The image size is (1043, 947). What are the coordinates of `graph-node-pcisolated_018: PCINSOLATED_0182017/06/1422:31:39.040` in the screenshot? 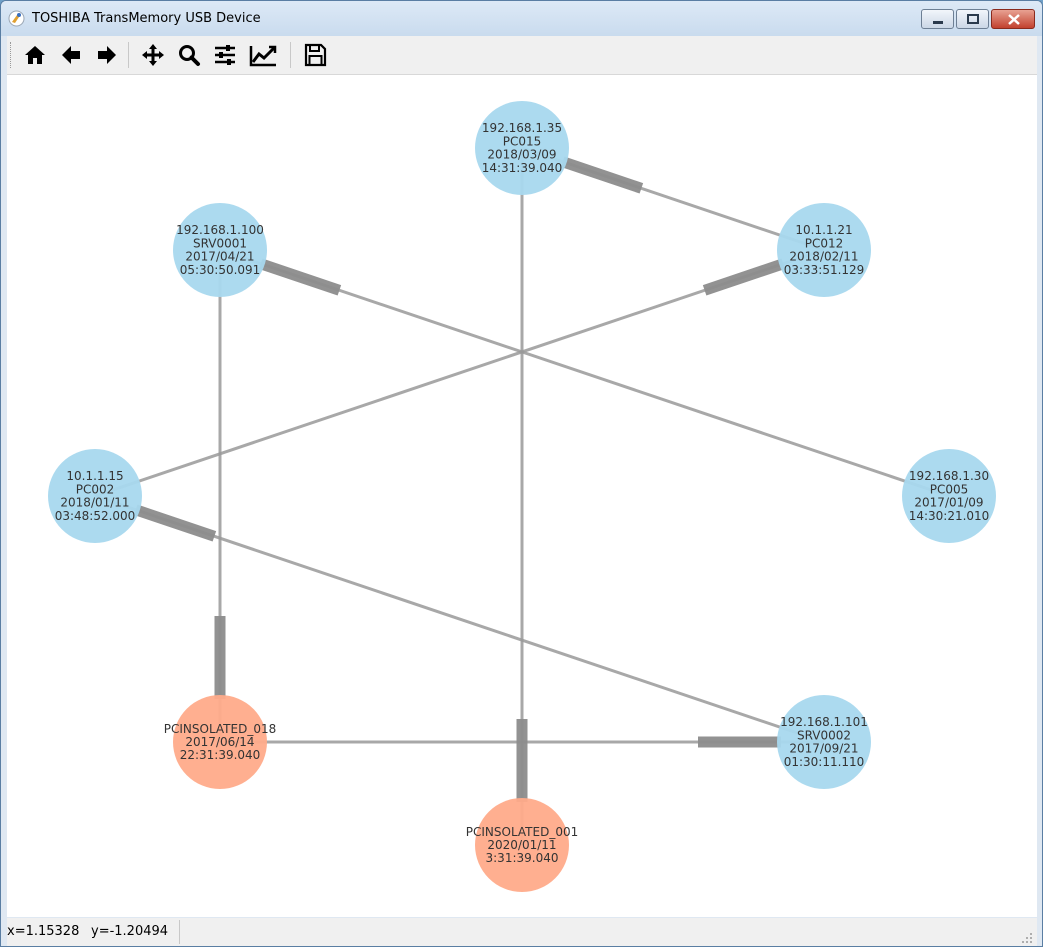 It's located at (220, 742).